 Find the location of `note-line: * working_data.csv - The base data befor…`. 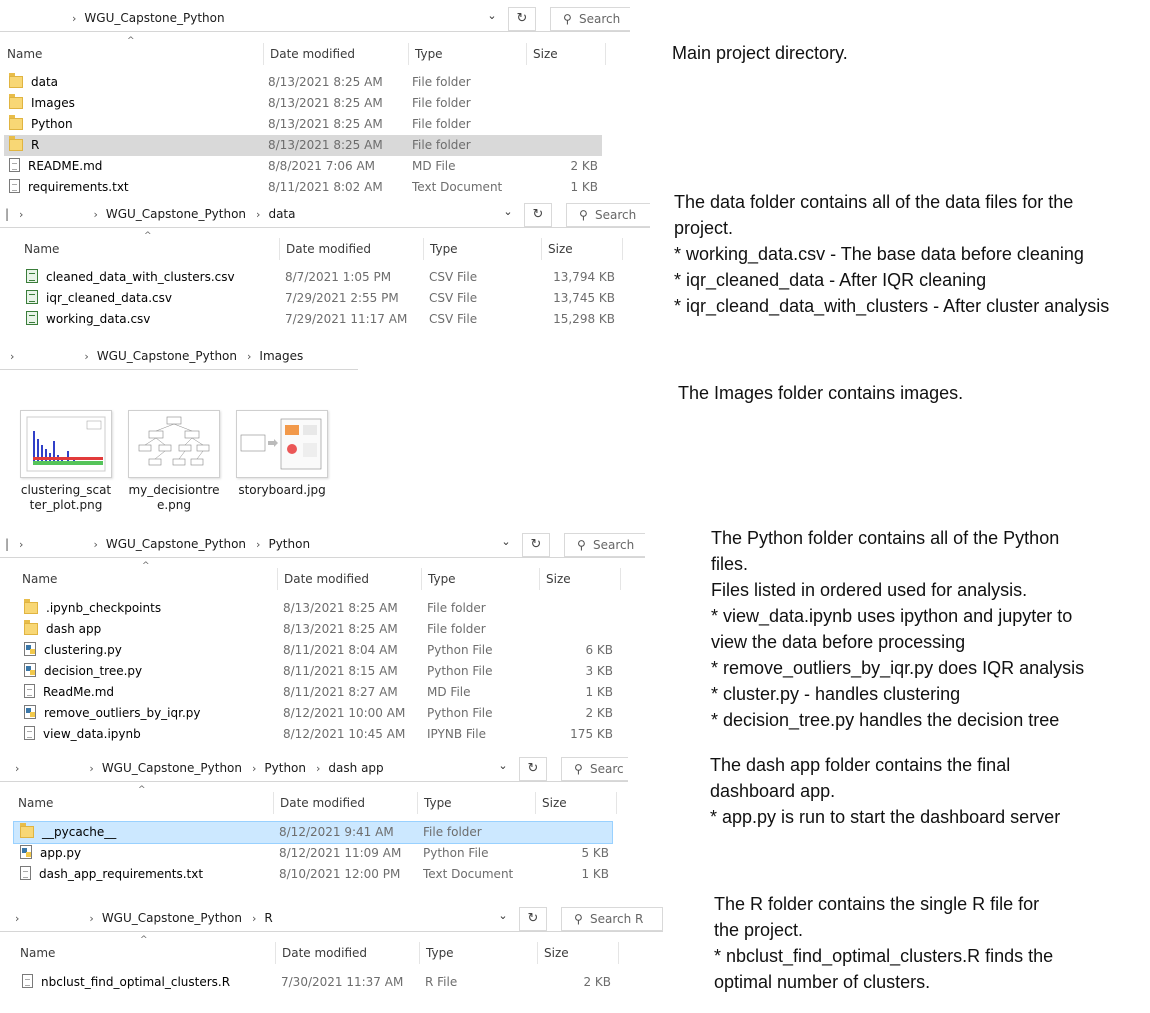

note-line: * working_data.csv - The base data befor… is located at coordinates (879, 254).